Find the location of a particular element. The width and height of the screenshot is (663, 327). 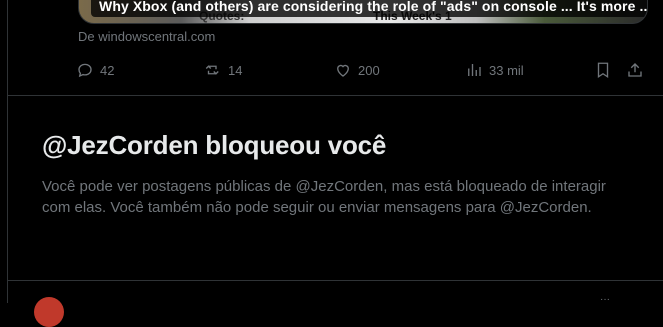

link-source: De windowscentral.com is located at coordinates (146, 36).